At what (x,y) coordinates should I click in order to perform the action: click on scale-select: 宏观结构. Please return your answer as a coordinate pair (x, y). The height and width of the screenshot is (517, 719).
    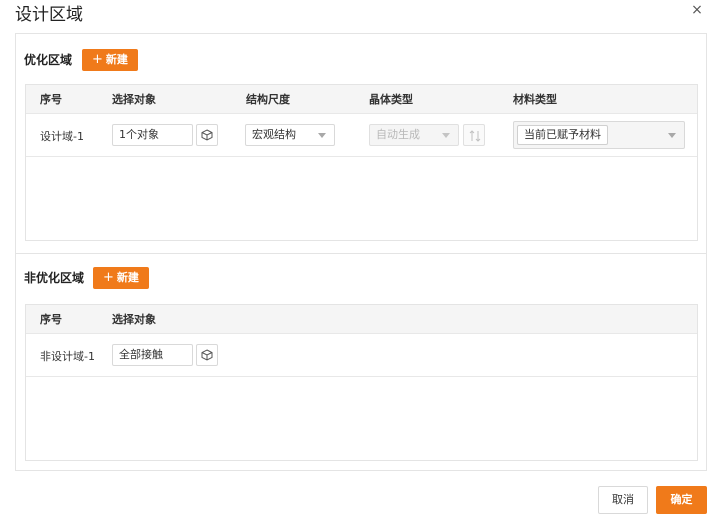
    Looking at the image, I should click on (290, 135).